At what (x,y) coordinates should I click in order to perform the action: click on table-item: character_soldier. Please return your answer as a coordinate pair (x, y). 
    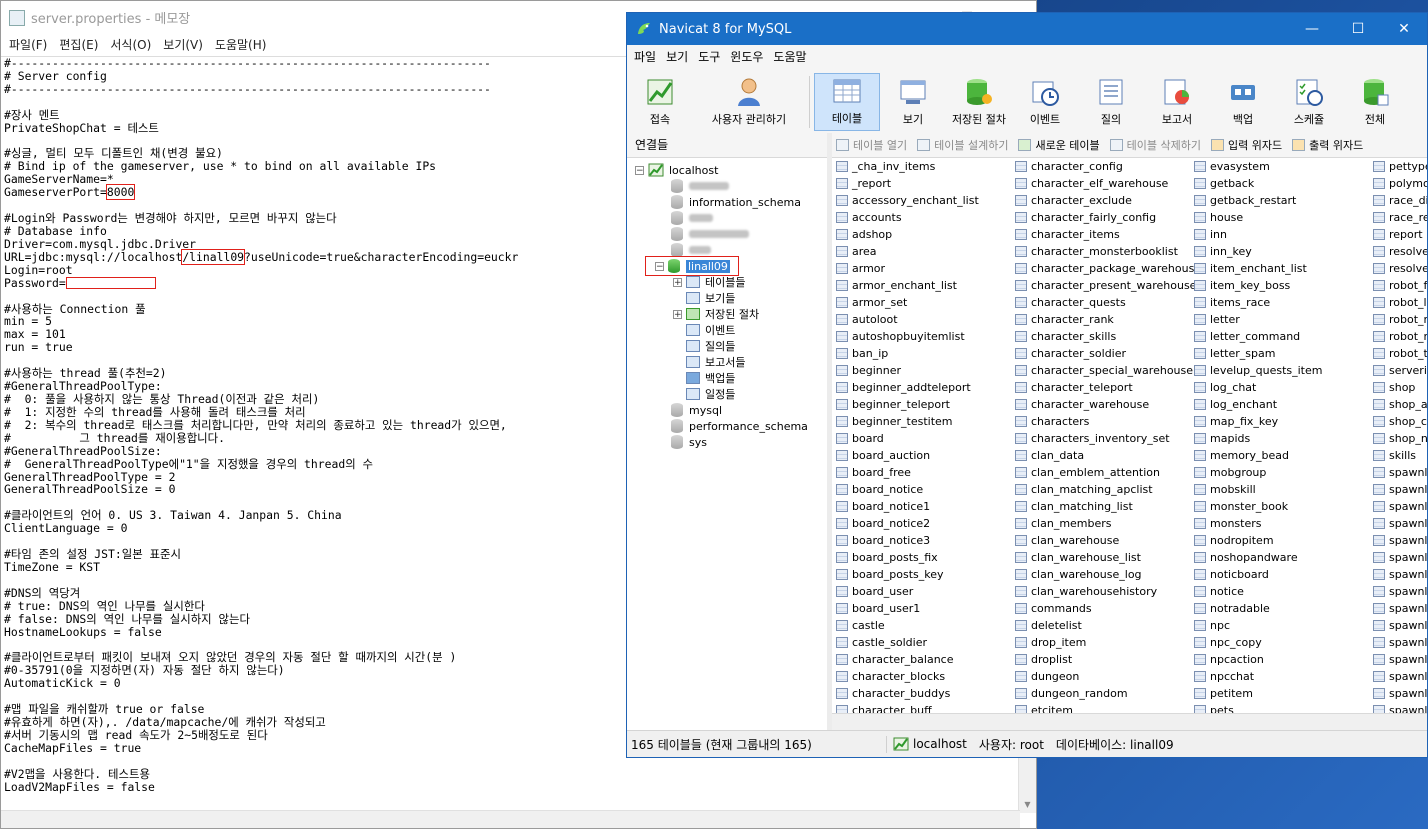
    Looking at the image, I should click on (1108, 353).